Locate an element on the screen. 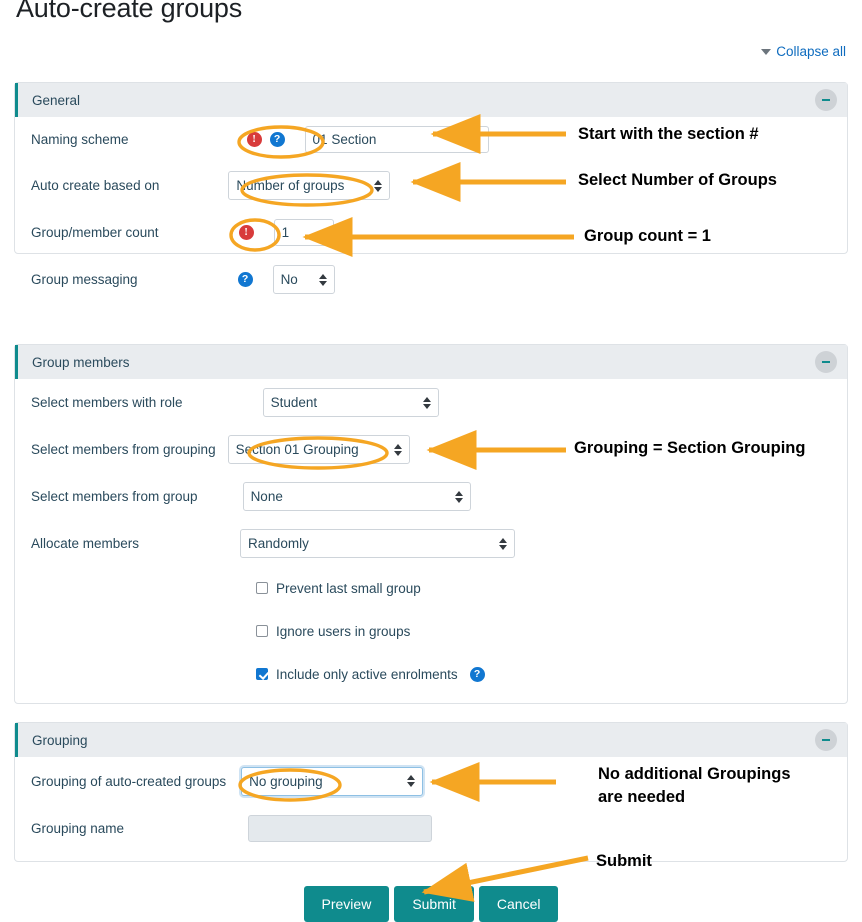 This screenshot has height=922, width=862. grouping-of-auto-created-groups-select: No grouping is located at coordinates (332, 781).